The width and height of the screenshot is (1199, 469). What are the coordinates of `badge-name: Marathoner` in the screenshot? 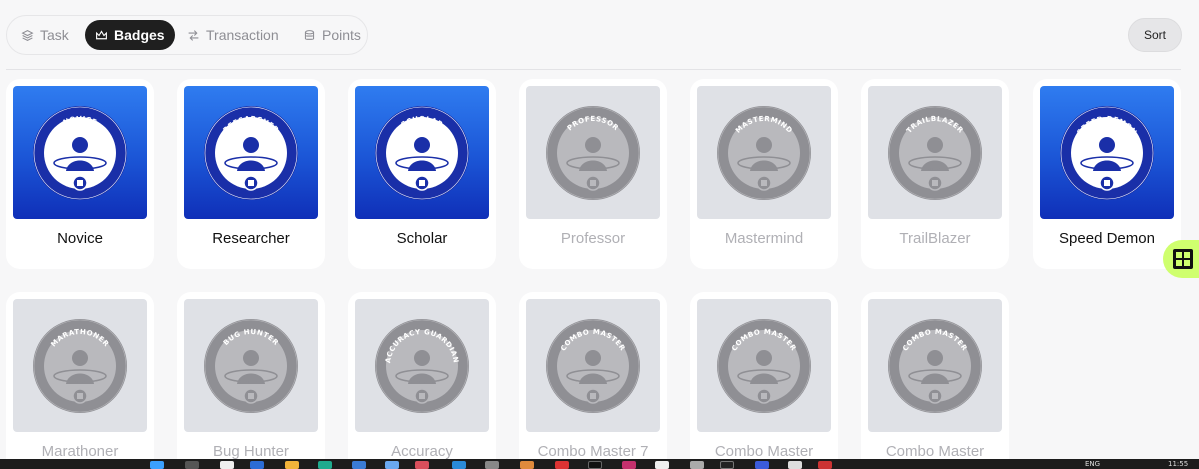 It's located at (80, 451).